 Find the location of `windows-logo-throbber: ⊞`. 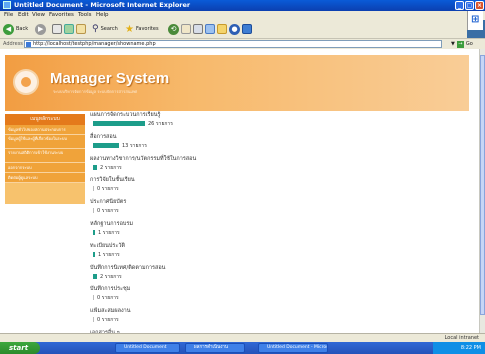

windows-logo-throbber: ⊞ is located at coordinates (475, 20).